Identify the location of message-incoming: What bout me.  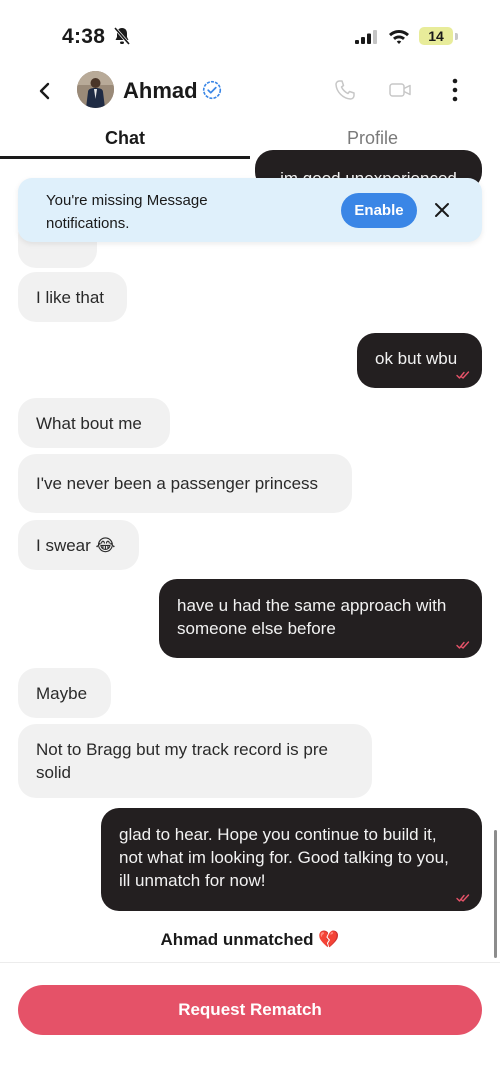
(94, 423).